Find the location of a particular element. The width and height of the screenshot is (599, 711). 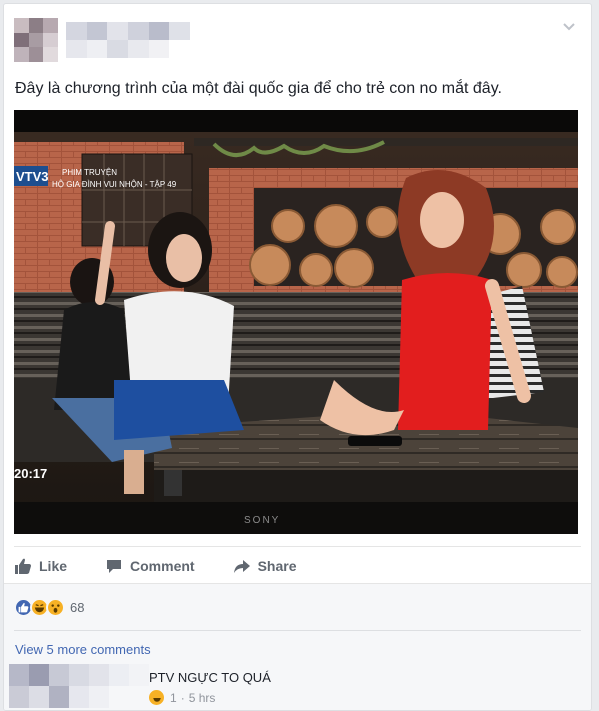

like-button: Like is located at coordinates (40, 566).